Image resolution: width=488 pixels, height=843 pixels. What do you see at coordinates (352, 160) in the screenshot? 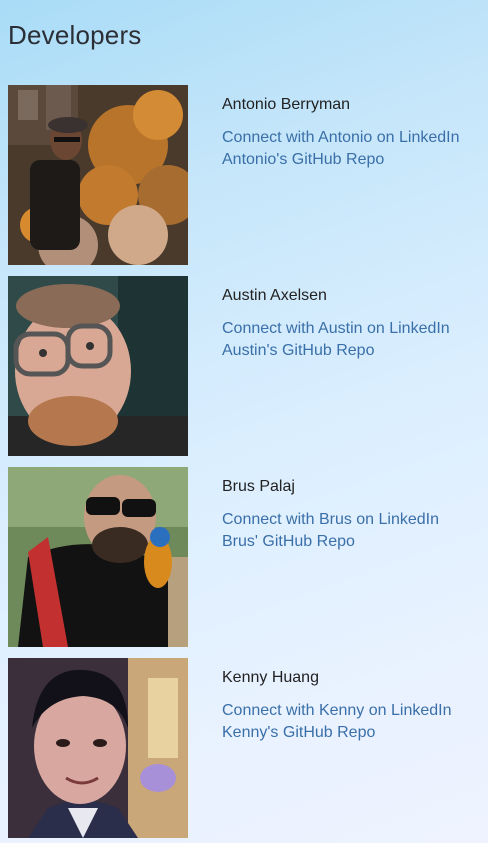
I see `github-link: Antonio's GitHub Repo` at bounding box center [352, 160].